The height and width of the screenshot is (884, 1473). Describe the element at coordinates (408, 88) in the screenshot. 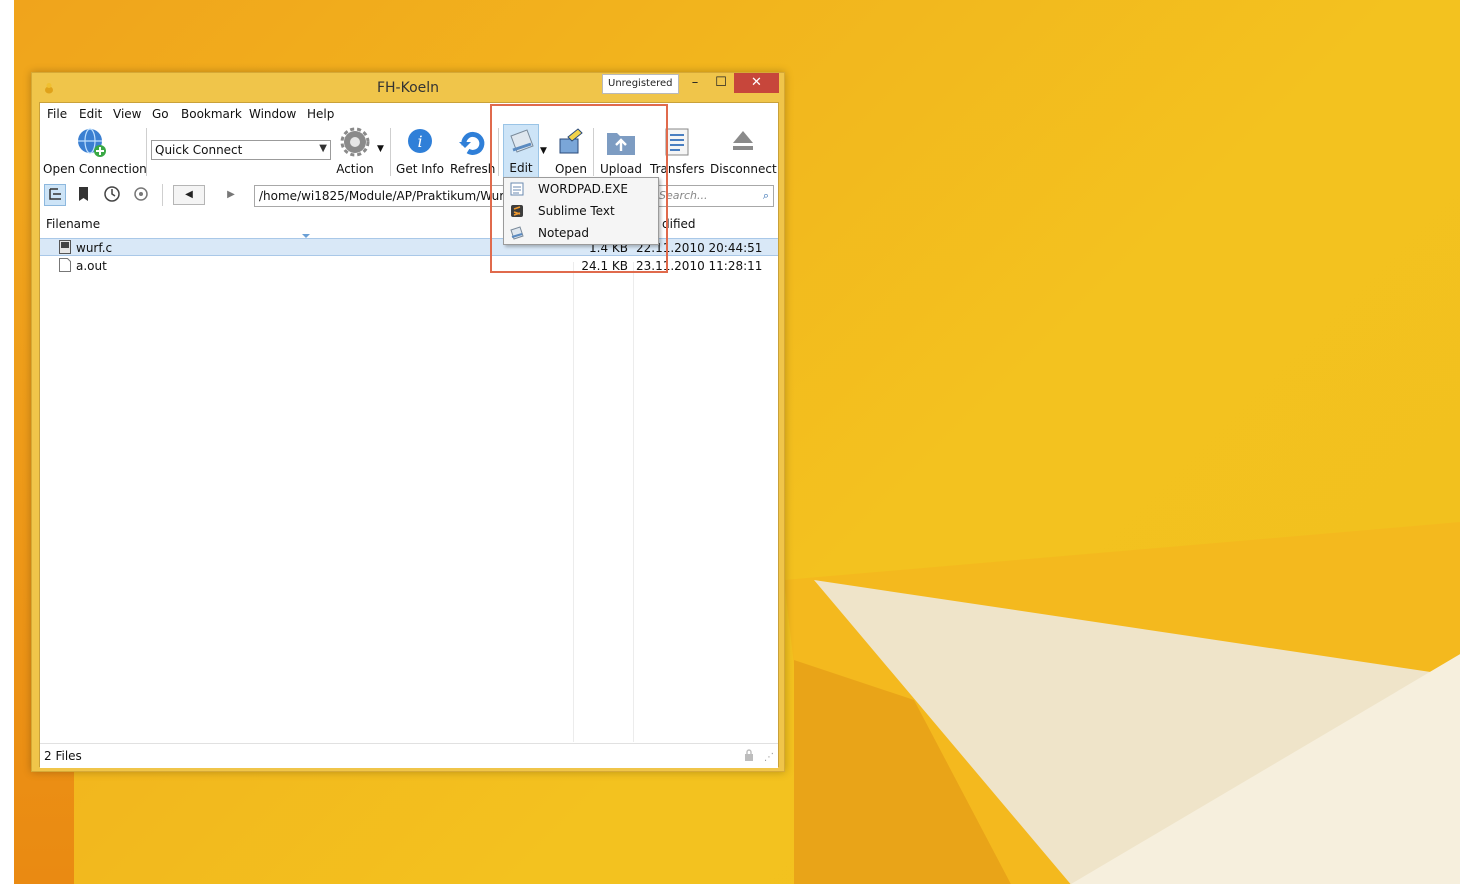

I see `title-bar: FH-Koeln Unregistered – ☐ ✕` at that location.